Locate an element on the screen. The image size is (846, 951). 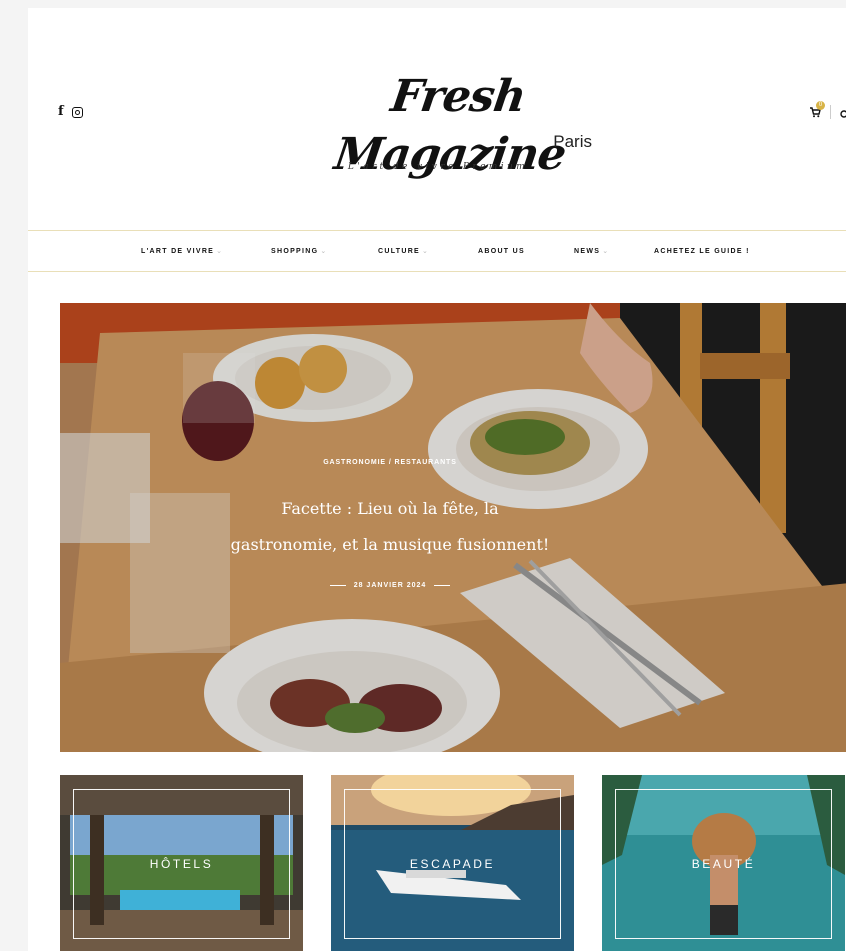
nav-item-art-de-vivre: L'ART DE VIVRE ⌄ is located at coordinates (182, 251).